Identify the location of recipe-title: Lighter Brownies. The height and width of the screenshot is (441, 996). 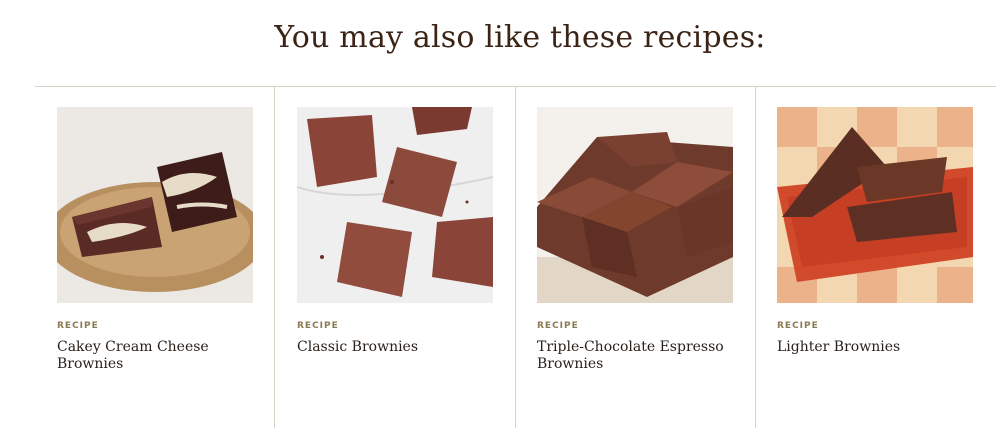
(875, 347).